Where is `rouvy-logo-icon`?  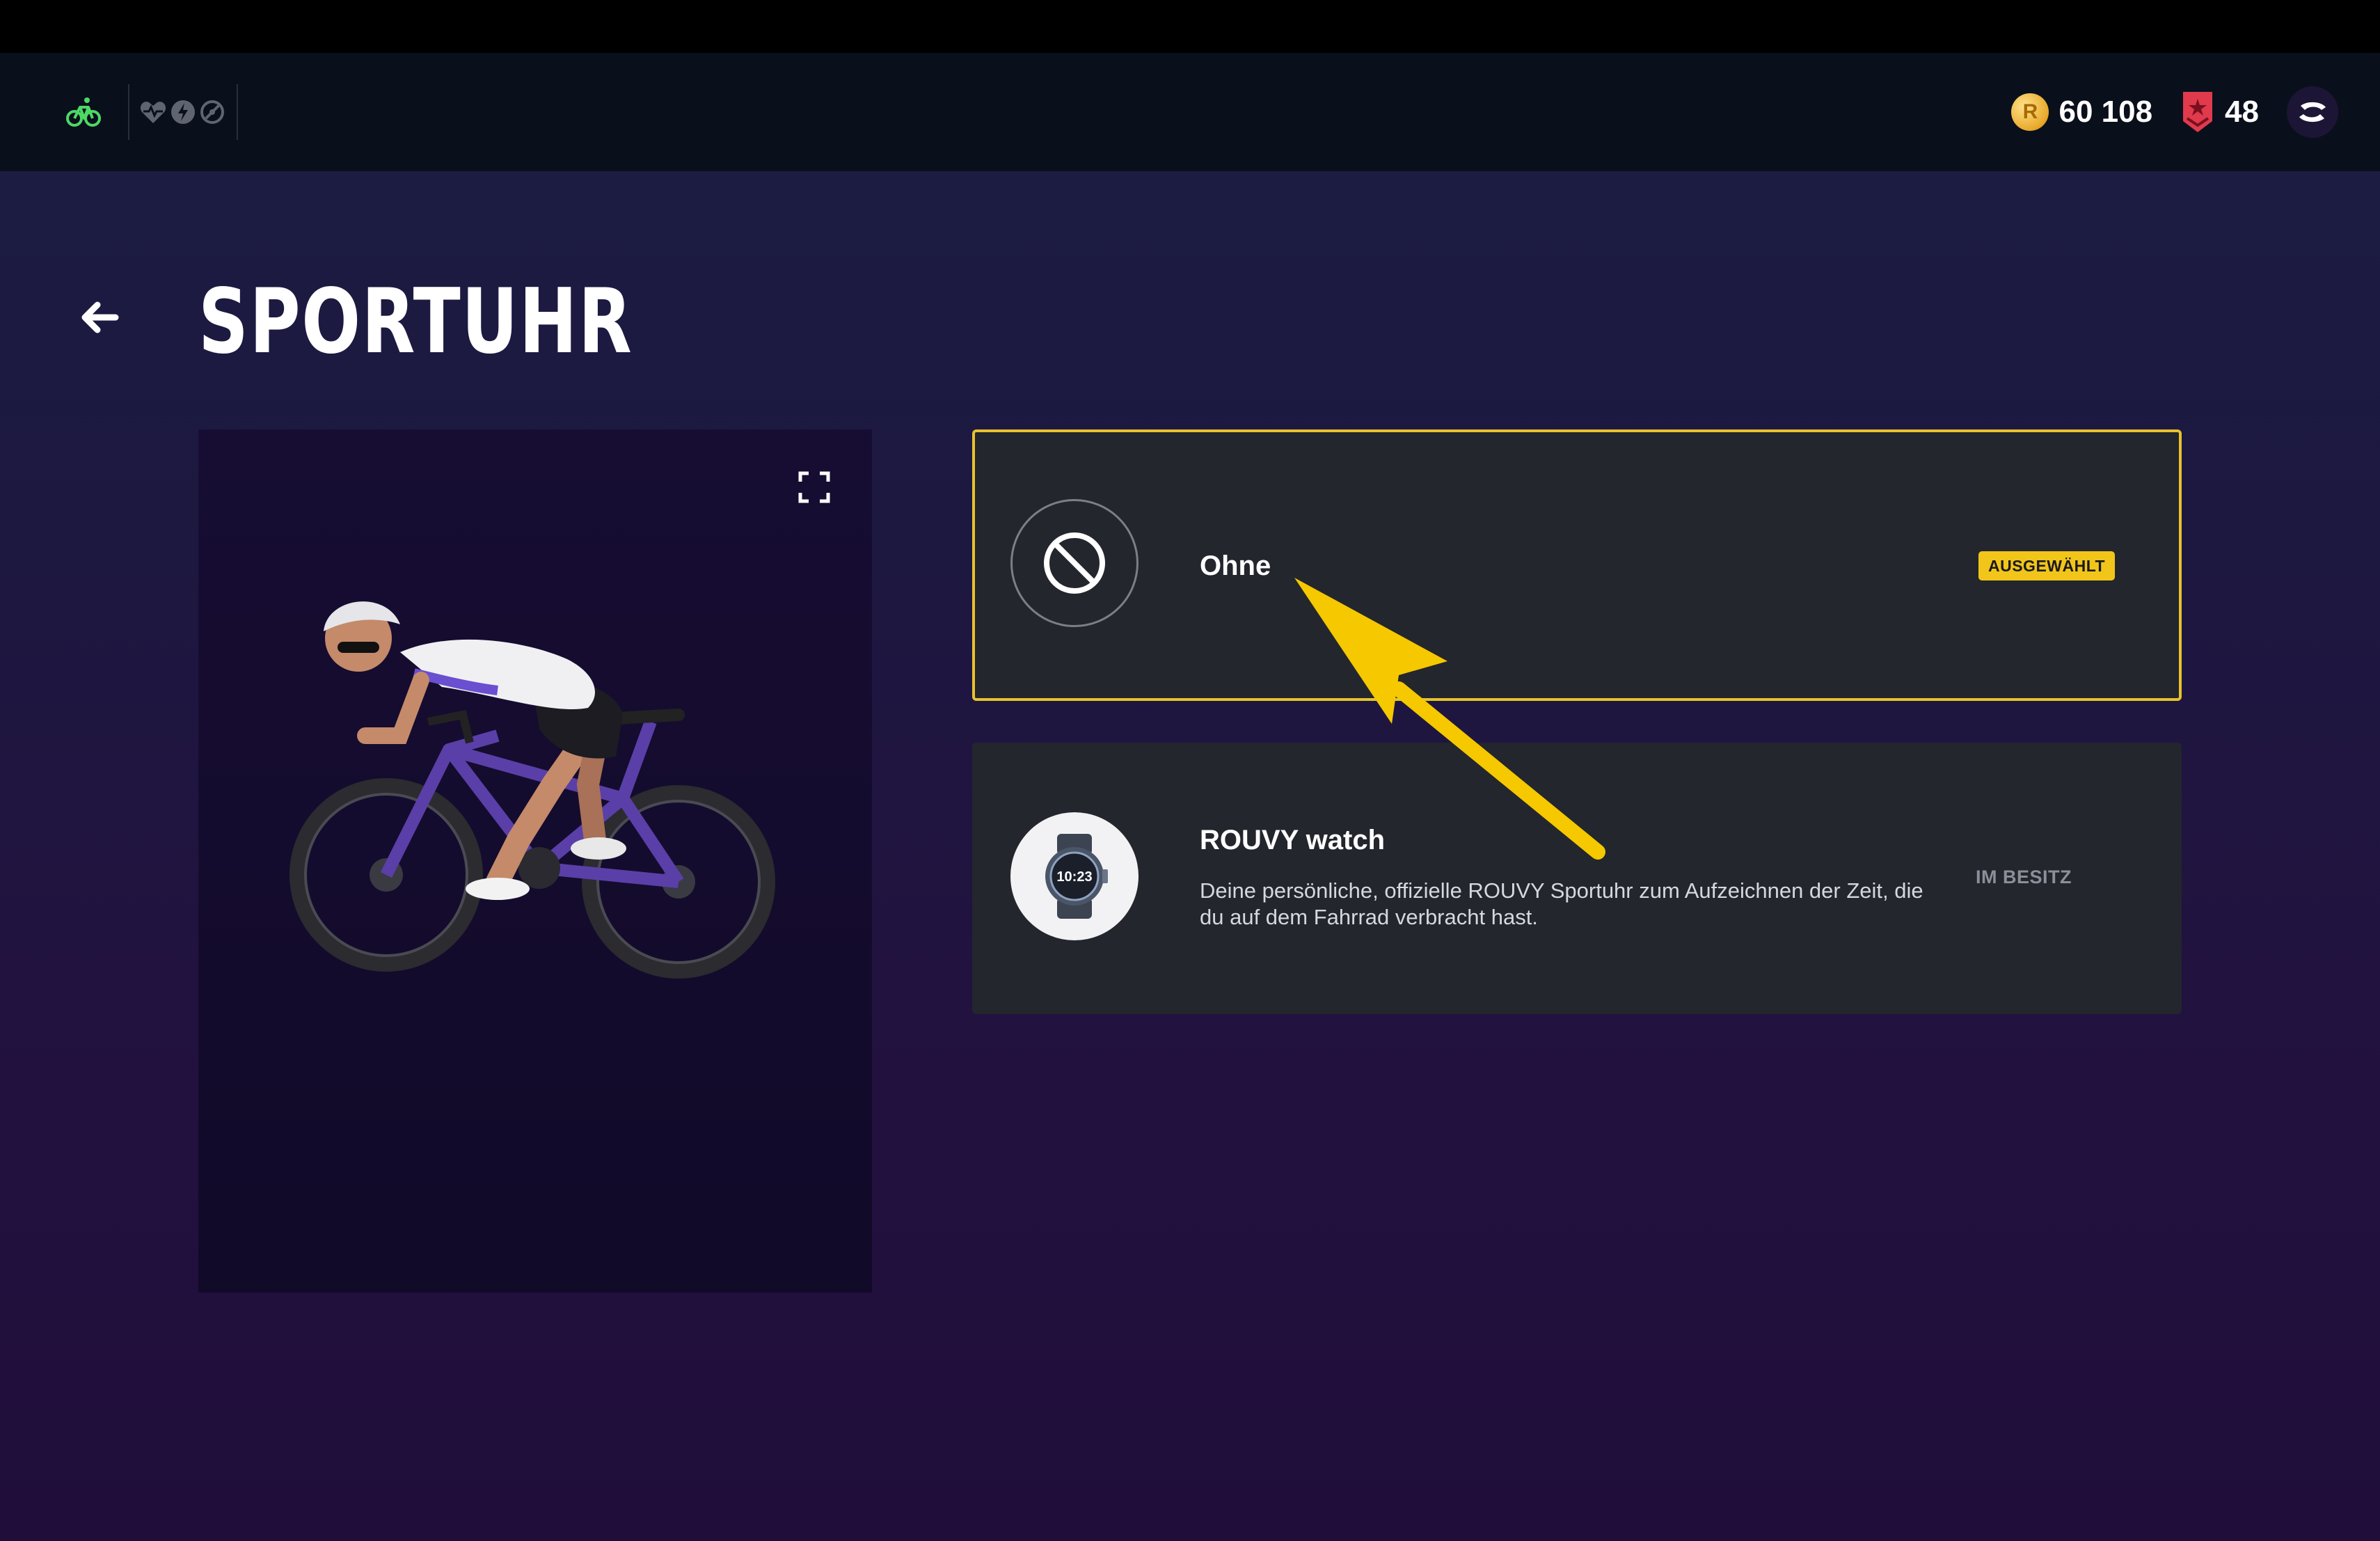 rouvy-logo-icon is located at coordinates (2312, 112).